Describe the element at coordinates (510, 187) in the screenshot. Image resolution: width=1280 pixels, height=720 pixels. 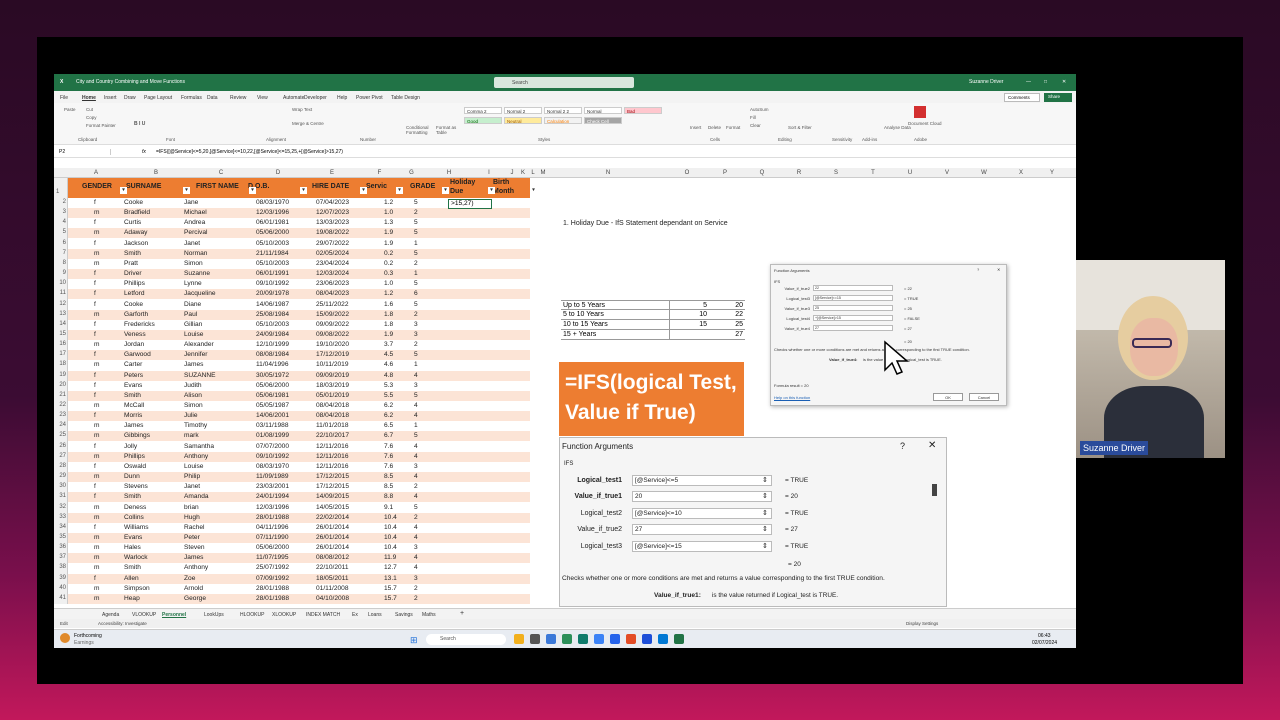
I see `header-birth-month: Birth Month` at that location.